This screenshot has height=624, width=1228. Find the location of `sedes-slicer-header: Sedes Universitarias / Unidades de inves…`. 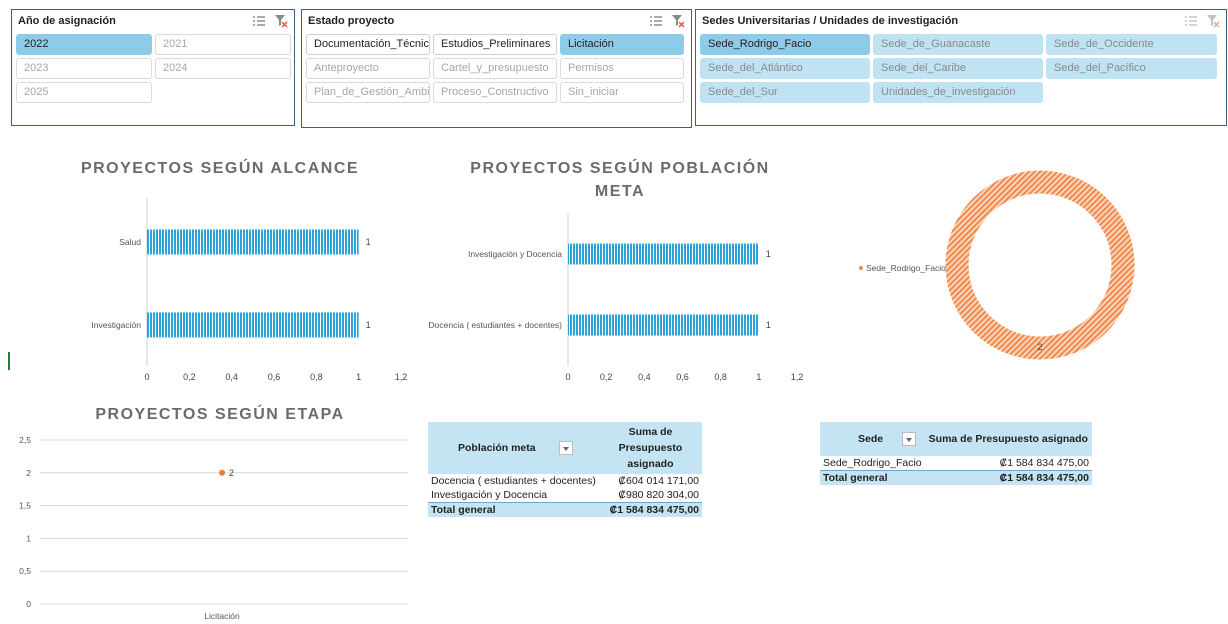

sedes-slicer-header: Sedes Universitarias / Unidades de inves… is located at coordinates (961, 21).